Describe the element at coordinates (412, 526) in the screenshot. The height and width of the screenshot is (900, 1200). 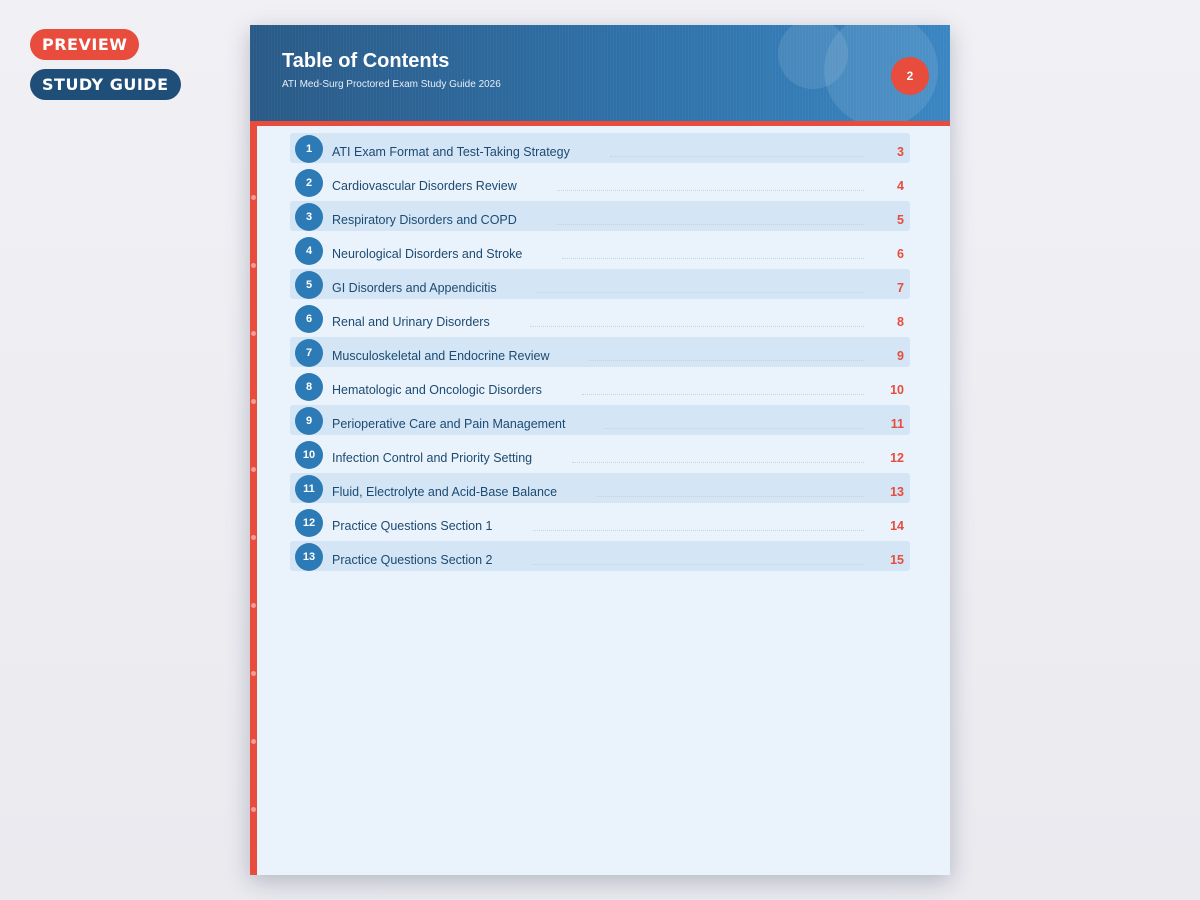
I see `toc-entry-title: Practice Questions Section 1` at that location.